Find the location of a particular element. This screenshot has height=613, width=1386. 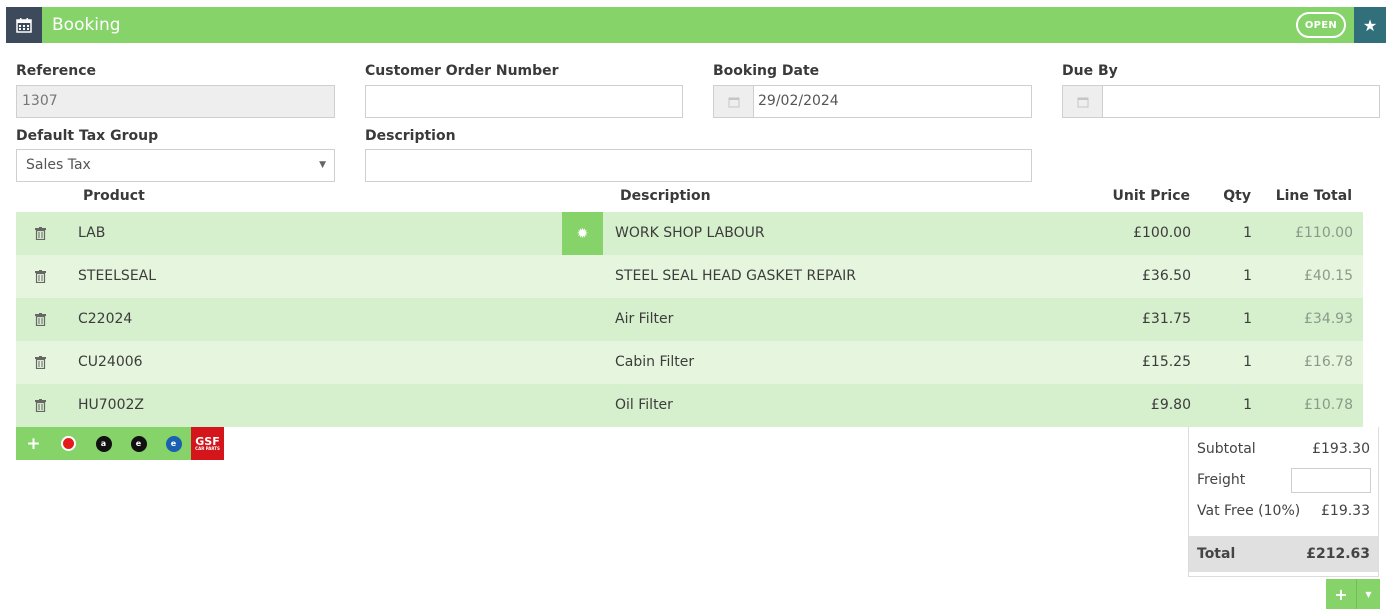

row-description: STEEL SEAL HEAD GASKET REPAIR is located at coordinates (736, 276).